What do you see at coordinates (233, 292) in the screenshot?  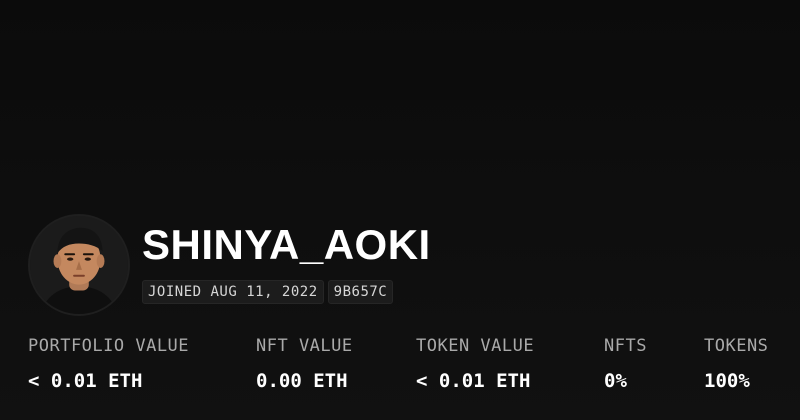 I see `joined-date-badge: JOINED AUG 11, 2022` at bounding box center [233, 292].